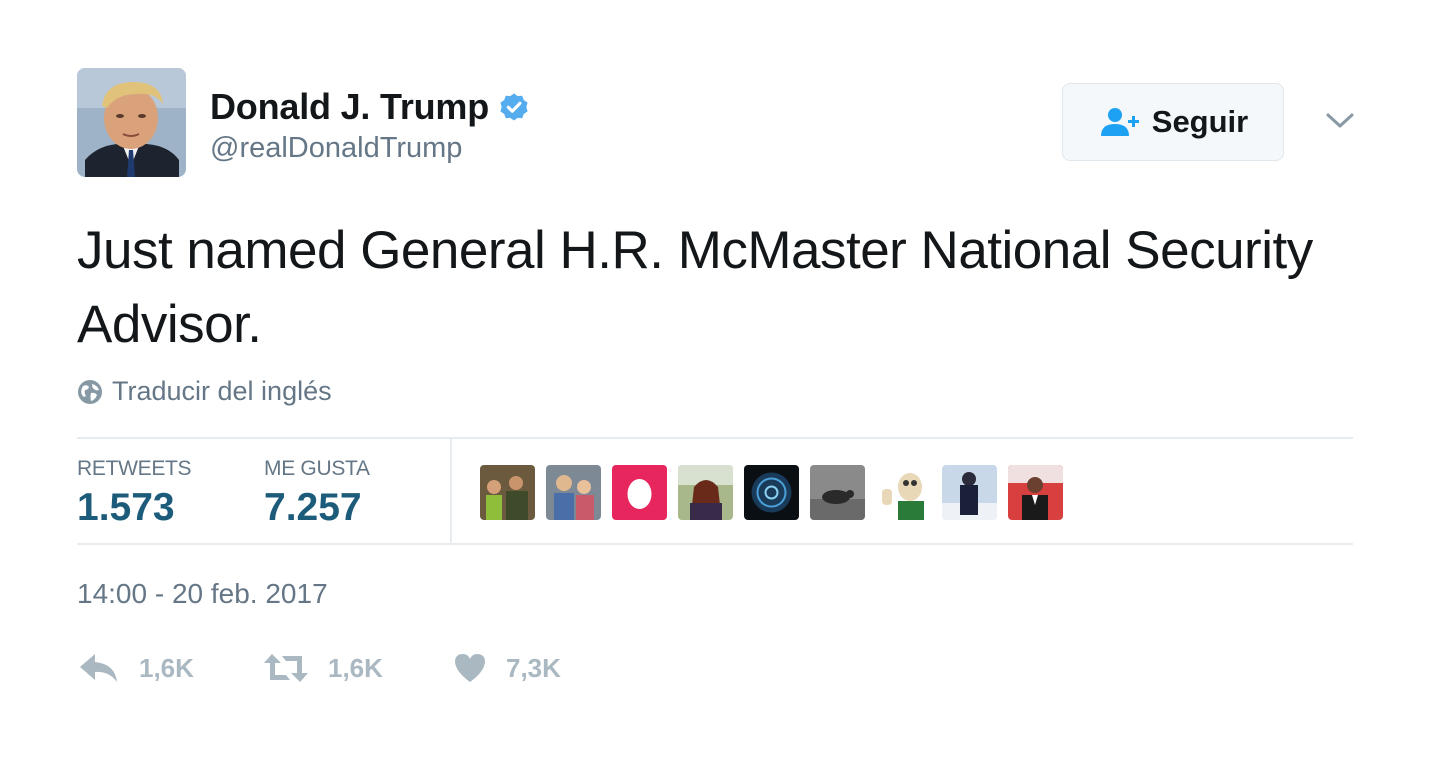  What do you see at coordinates (313, 507) in the screenshot?
I see `likes-value: 7.257` at bounding box center [313, 507].